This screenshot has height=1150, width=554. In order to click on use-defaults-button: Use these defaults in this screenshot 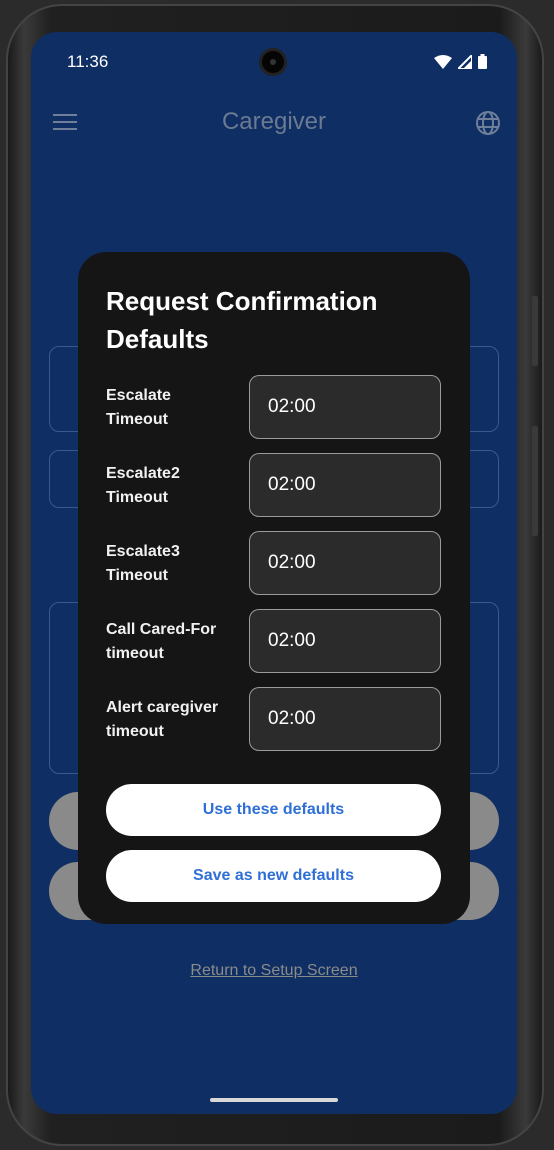, I will do `click(273, 810)`.